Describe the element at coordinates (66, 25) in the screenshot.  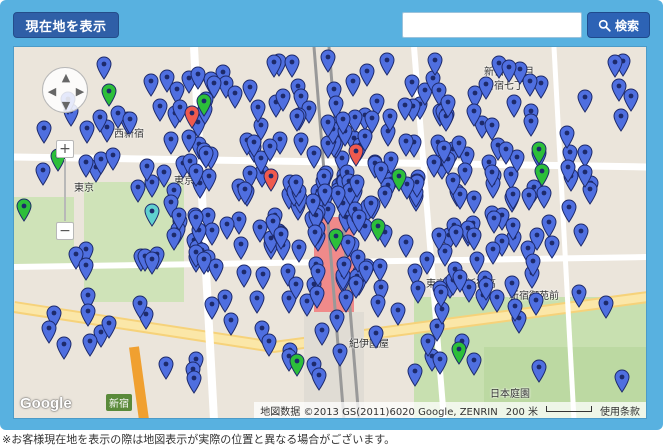
I see `show-current-location-button: 現在地を表示` at that location.